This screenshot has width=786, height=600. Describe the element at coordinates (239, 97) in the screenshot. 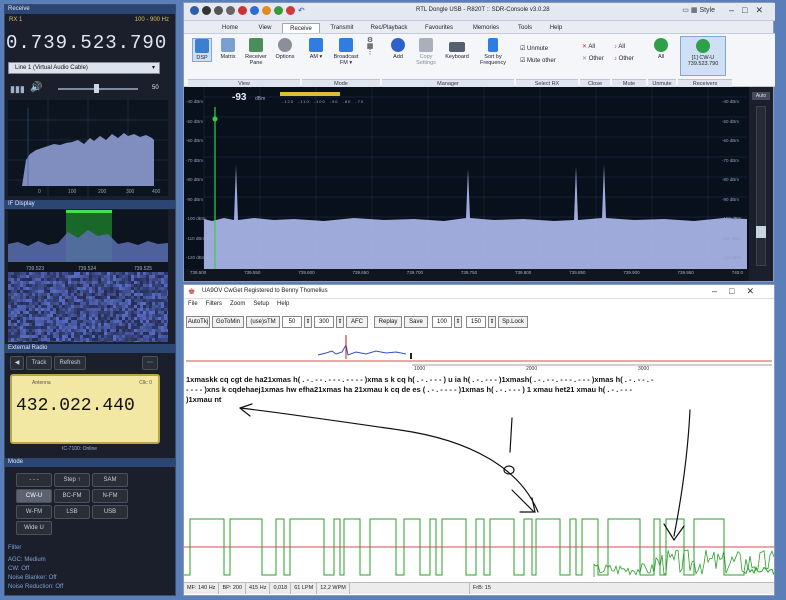

I see `signal-level: -93` at that location.